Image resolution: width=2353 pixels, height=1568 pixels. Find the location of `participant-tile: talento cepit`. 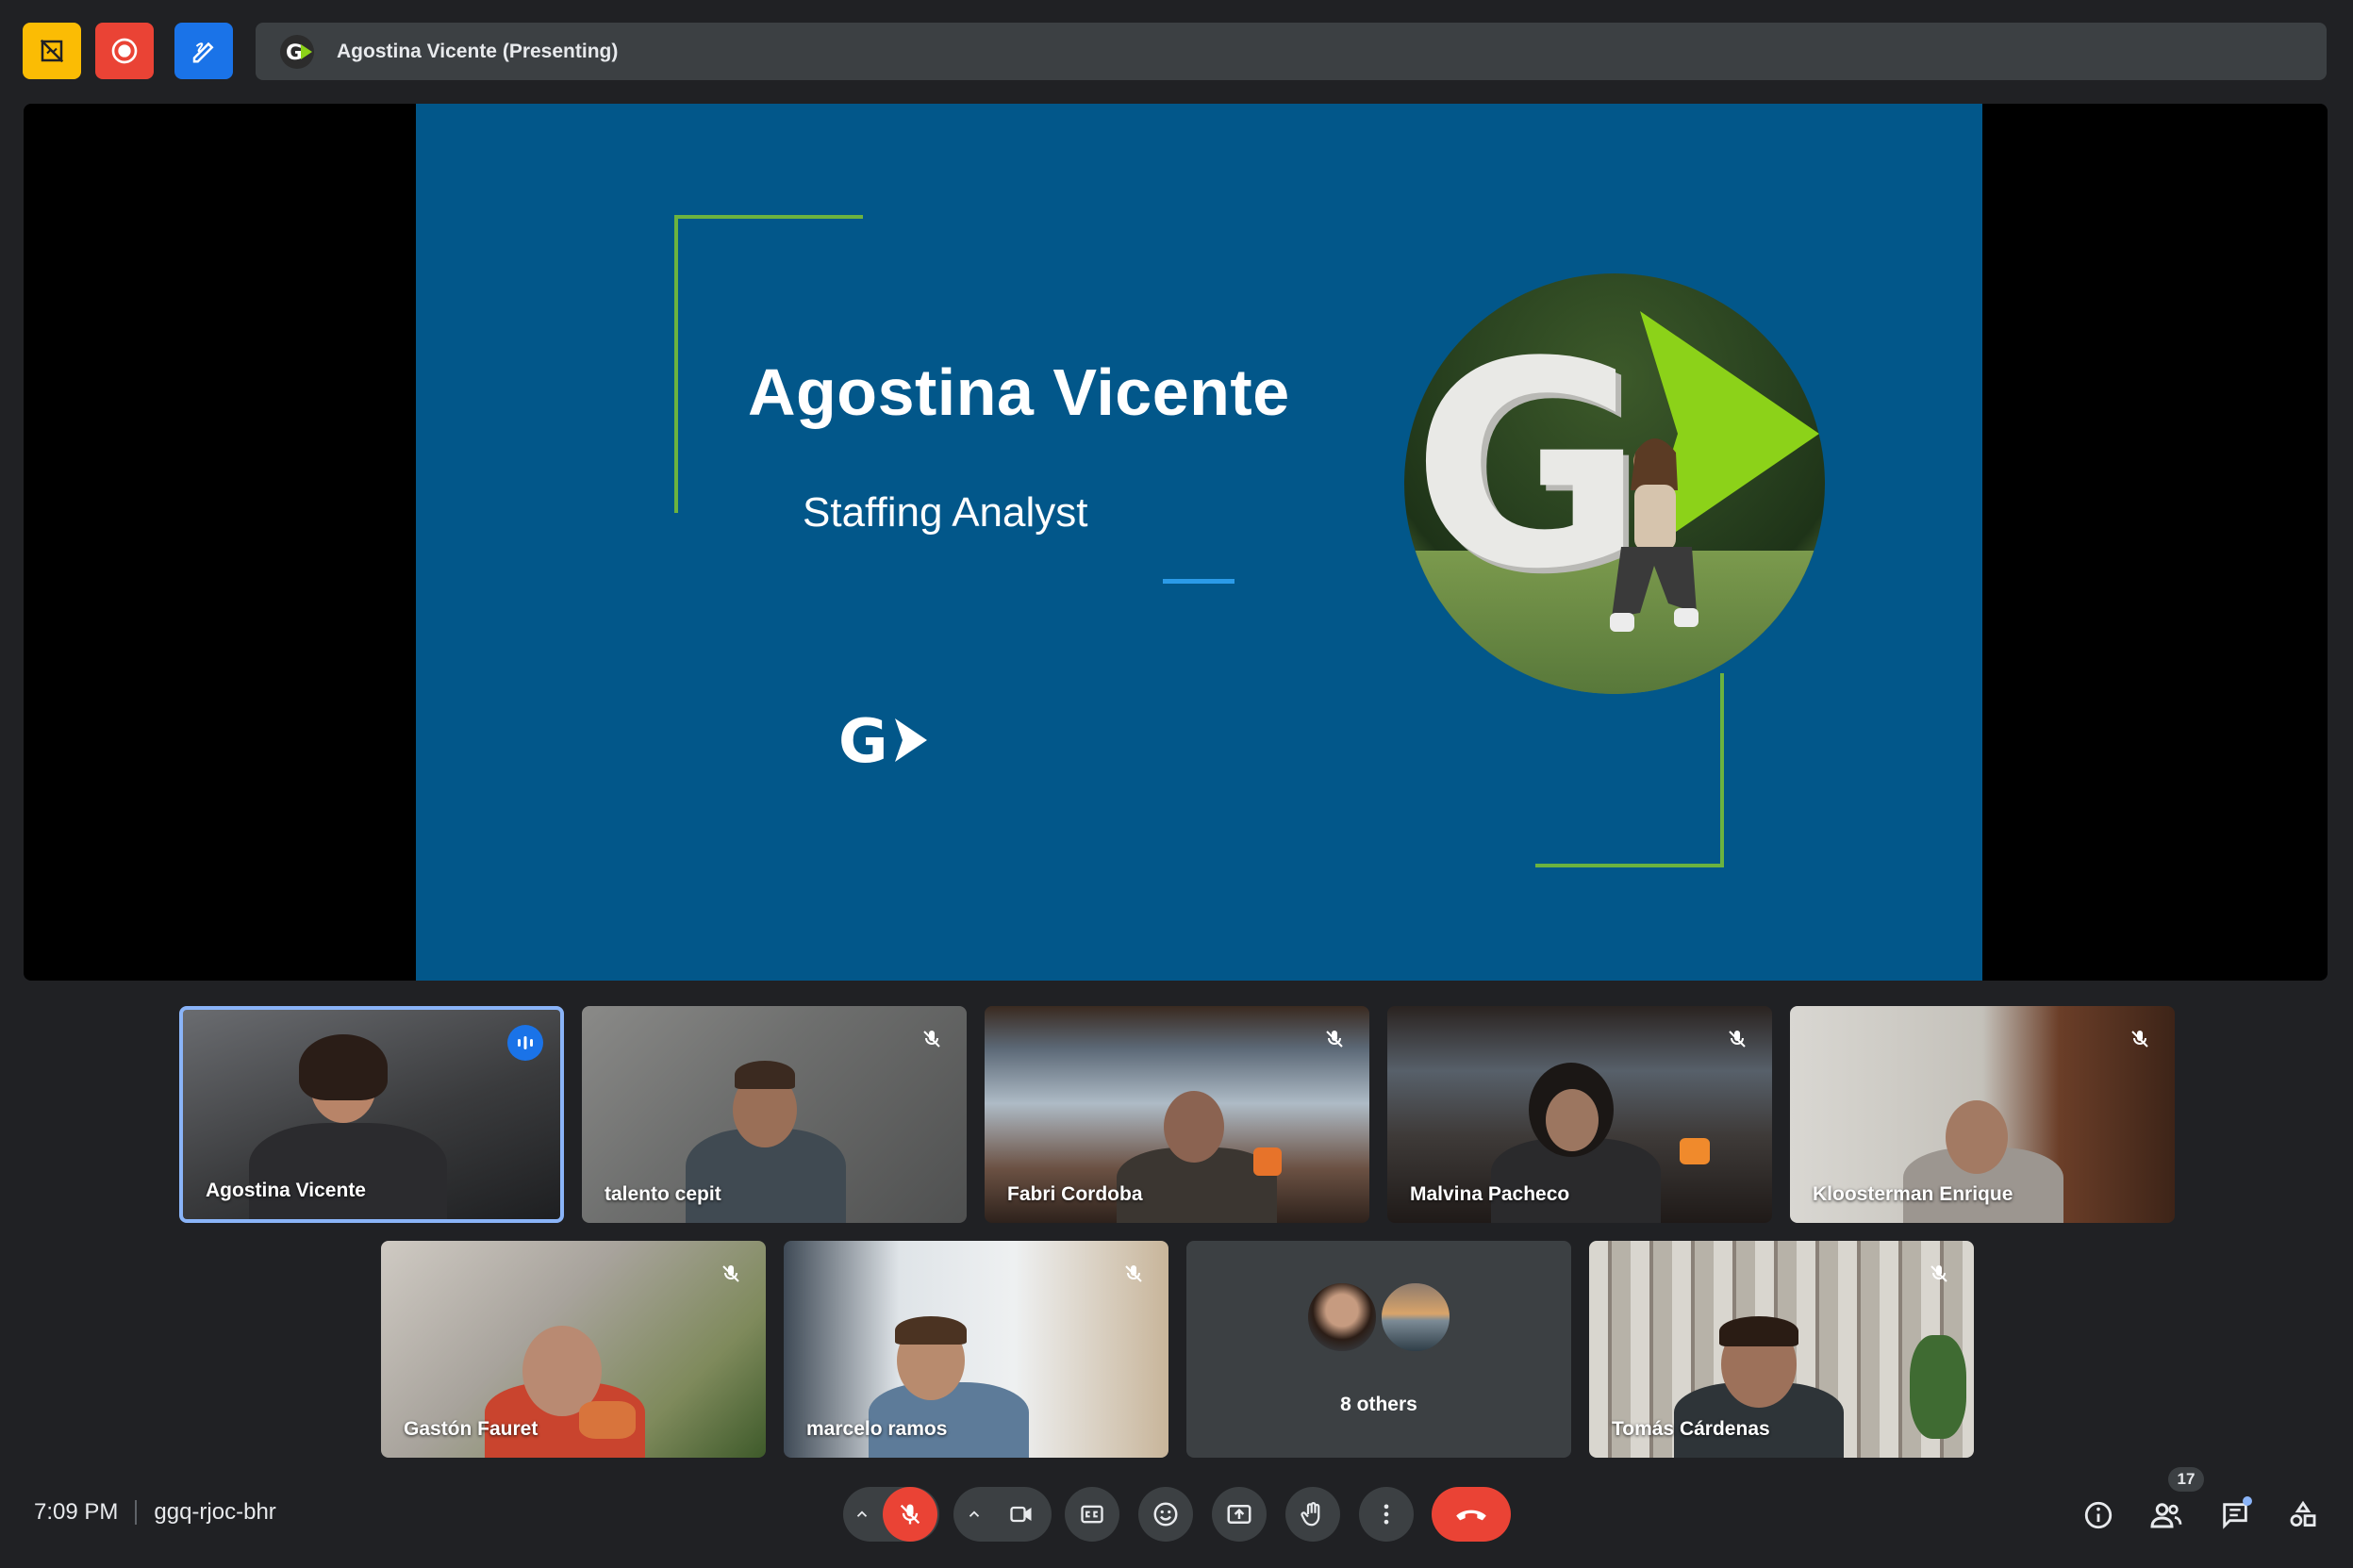

participant-tile: talento cepit is located at coordinates (774, 1114).